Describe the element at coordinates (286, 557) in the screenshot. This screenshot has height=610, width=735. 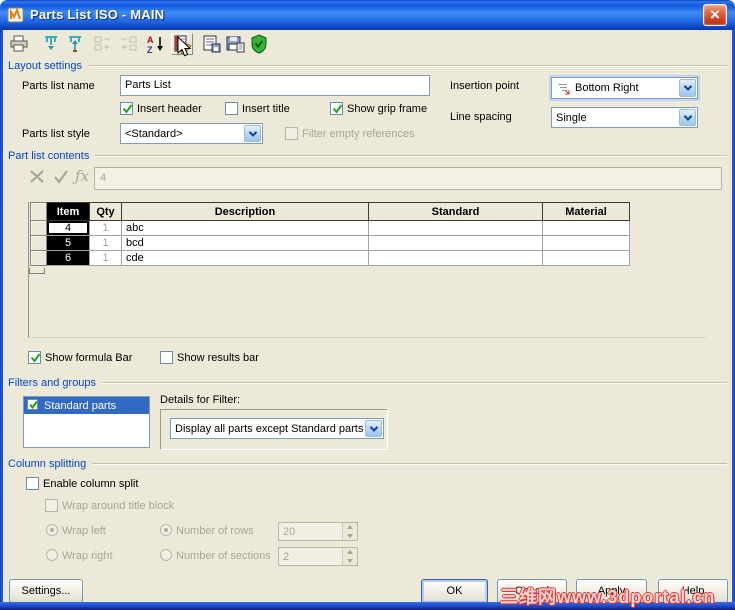
I see `number-of-sections-value: 2` at that location.